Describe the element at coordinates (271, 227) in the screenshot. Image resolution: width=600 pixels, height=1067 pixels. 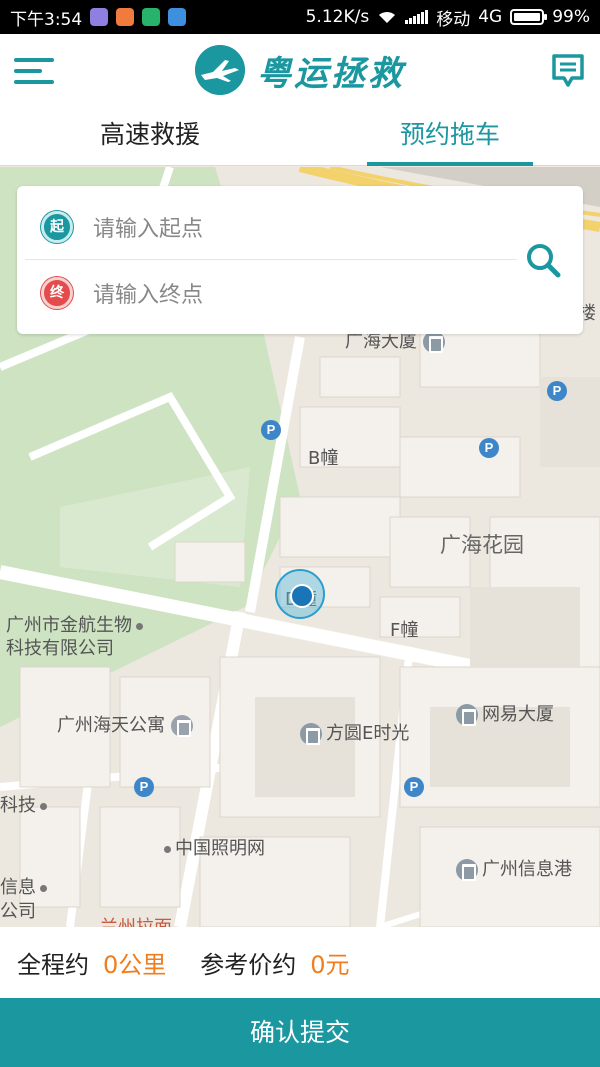
I see `start-point-row: 起 请输入起点` at that location.